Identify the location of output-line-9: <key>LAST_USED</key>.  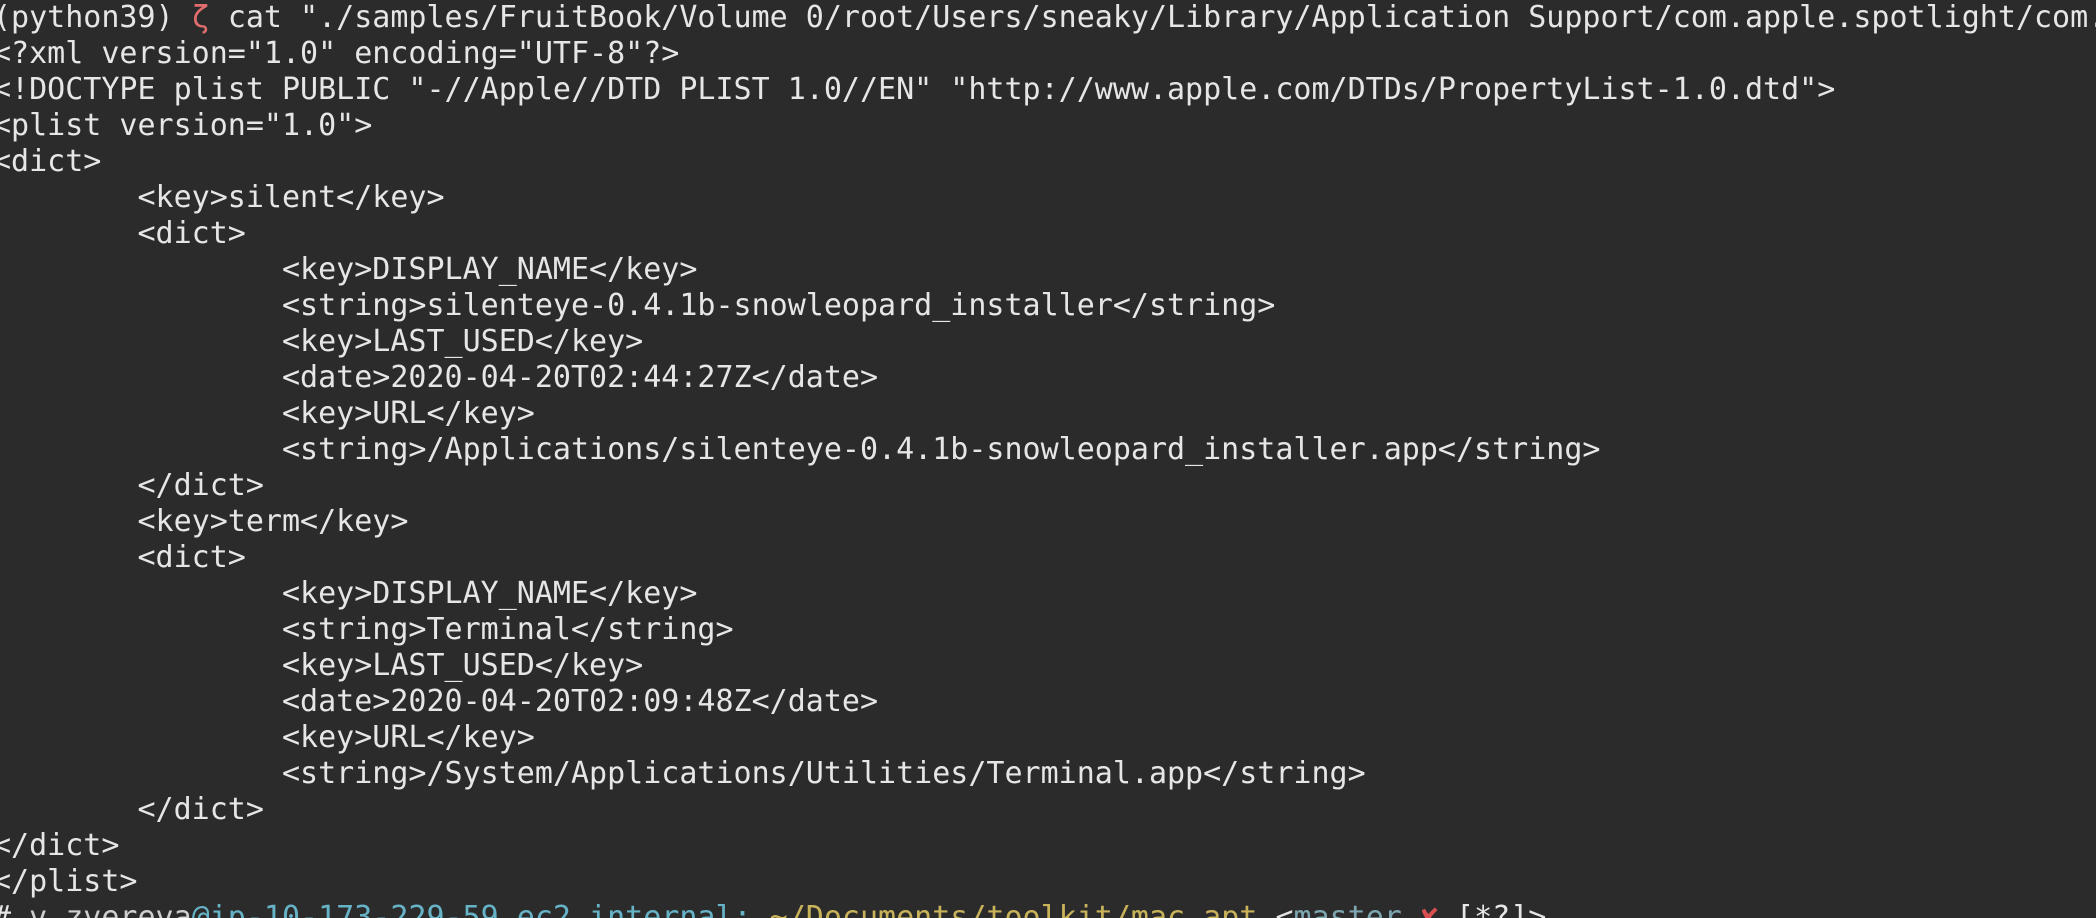
(322, 341).